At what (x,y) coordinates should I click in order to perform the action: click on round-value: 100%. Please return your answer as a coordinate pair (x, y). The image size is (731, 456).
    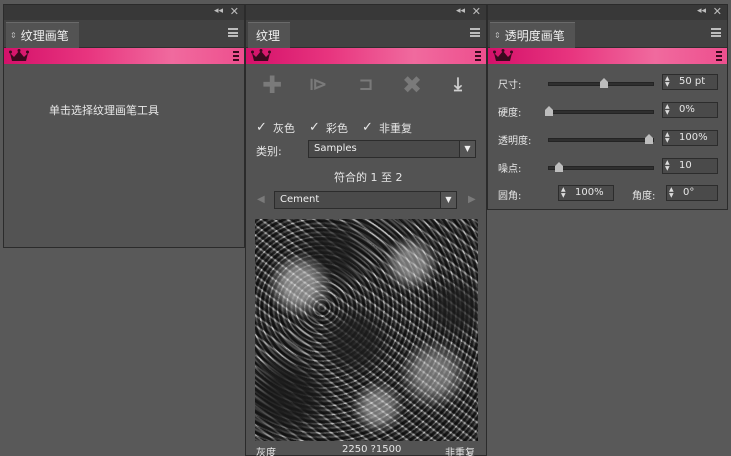
    Looking at the image, I should click on (589, 192).